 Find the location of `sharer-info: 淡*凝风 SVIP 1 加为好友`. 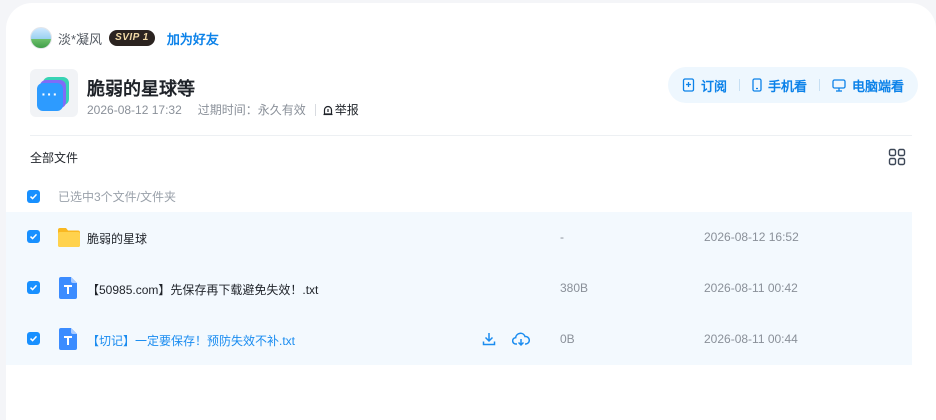

sharer-info: 淡*凝风 SVIP 1 加为好友 is located at coordinates (124, 38).